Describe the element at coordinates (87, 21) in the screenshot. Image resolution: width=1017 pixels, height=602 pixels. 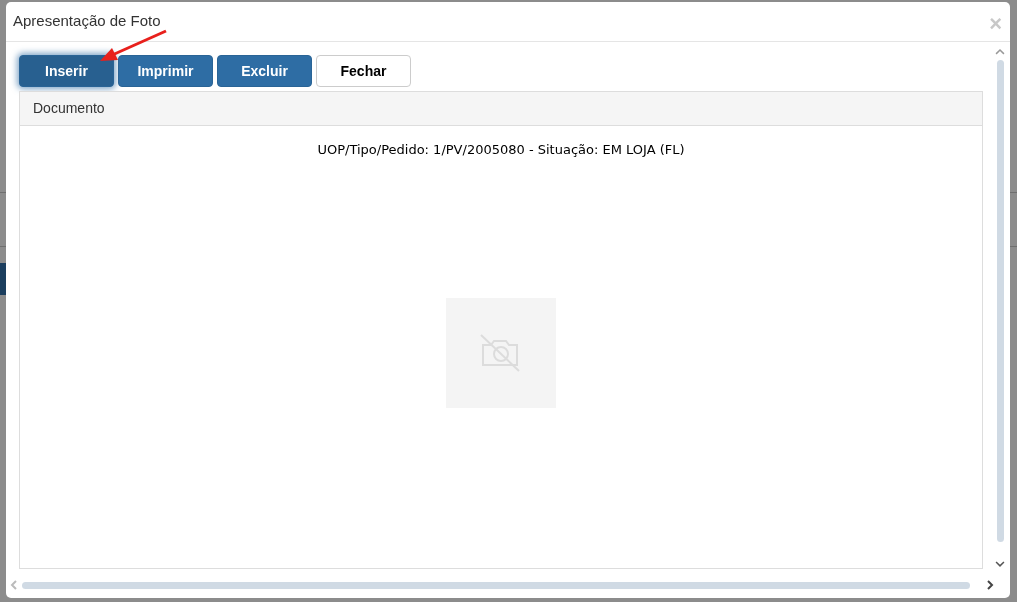
I see `dialog-title: Apresentação de Foto` at that location.